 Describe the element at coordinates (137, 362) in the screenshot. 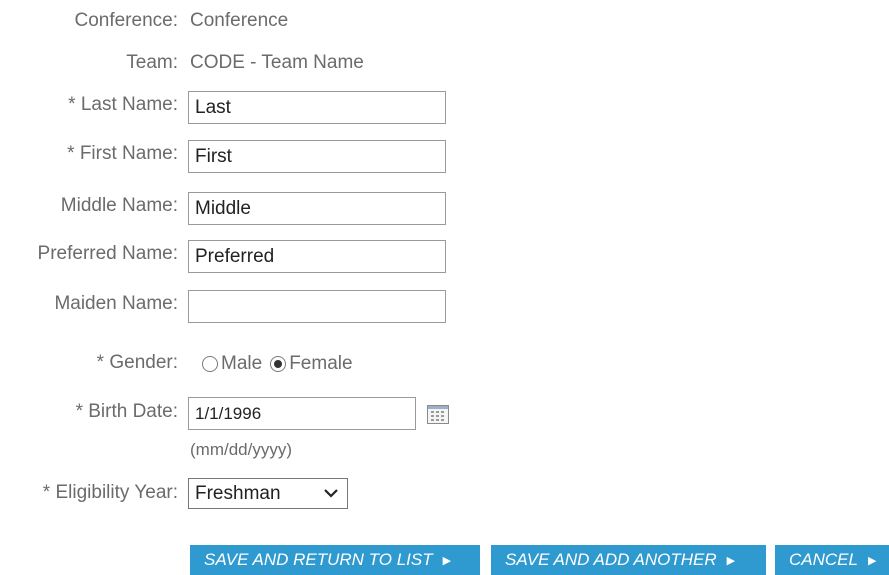

I see `gender-label: * Gender:` at that location.